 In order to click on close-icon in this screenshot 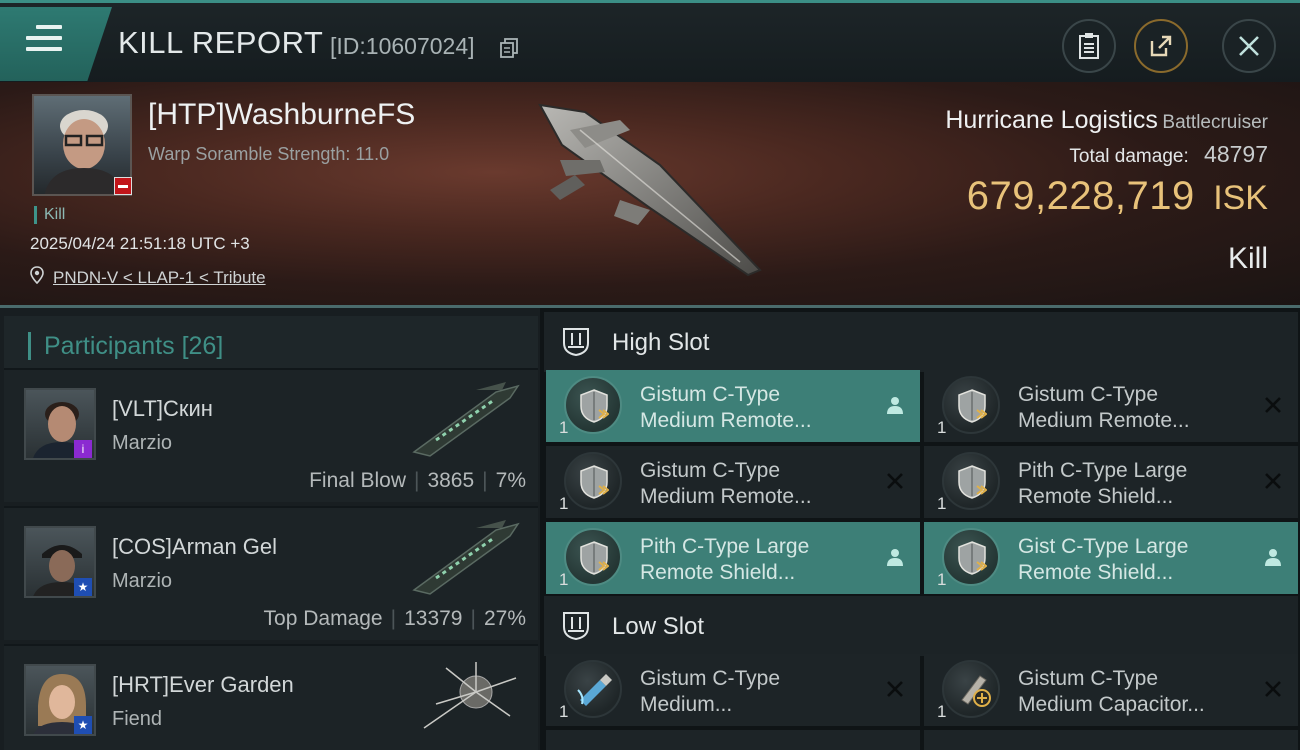, I will do `click(1249, 46)`.